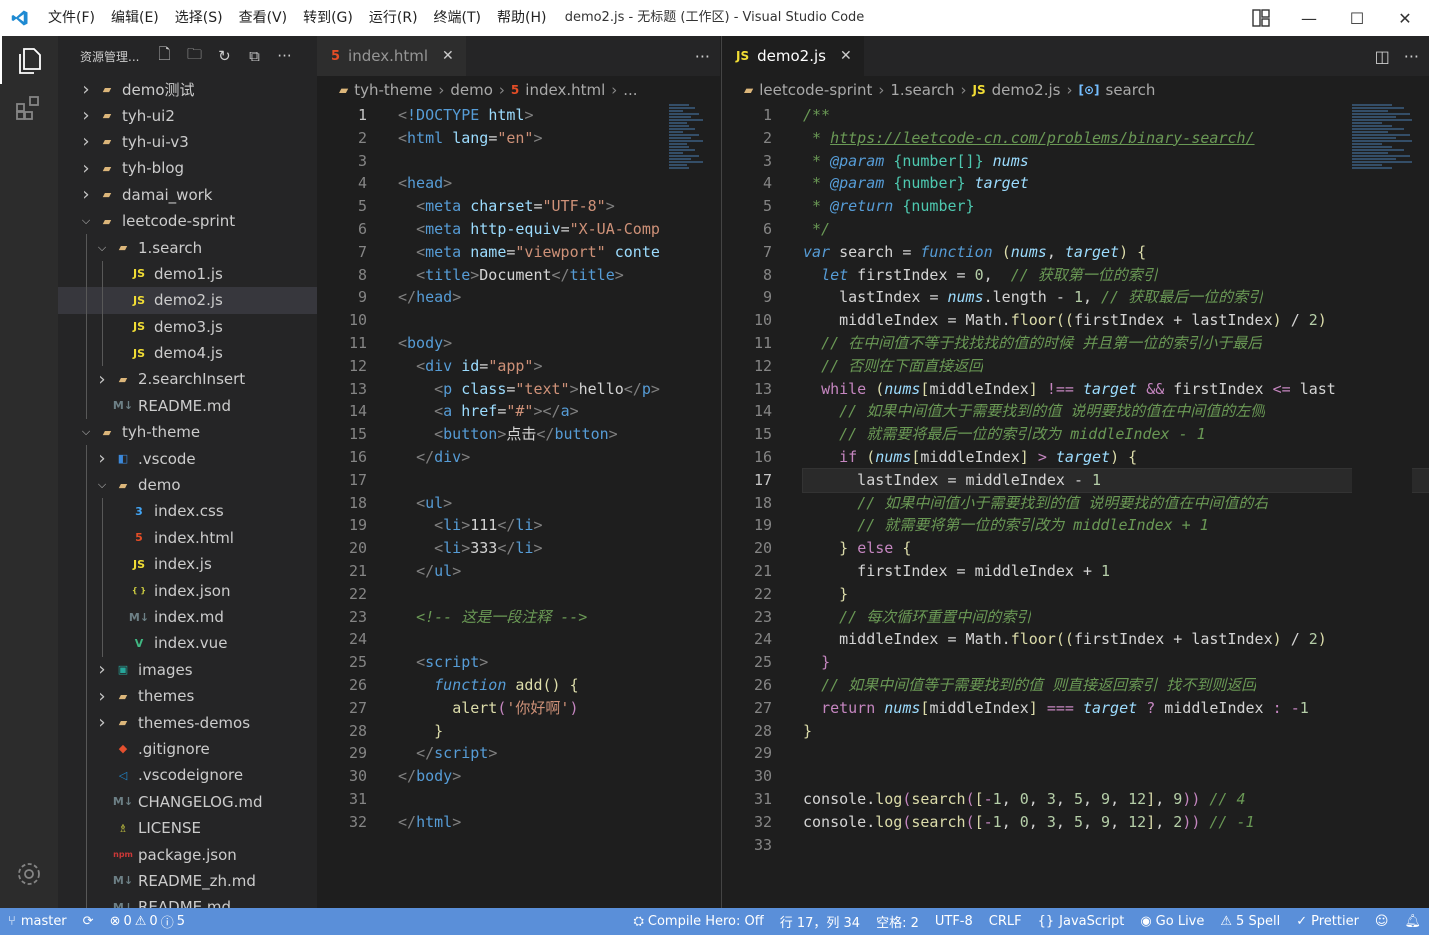 The image size is (1429, 935). What do you see at coordinates (187, 168) in the screenshot?
I see `tree-item: › ▰ tyh-blog` at bounding box center [187, 168].